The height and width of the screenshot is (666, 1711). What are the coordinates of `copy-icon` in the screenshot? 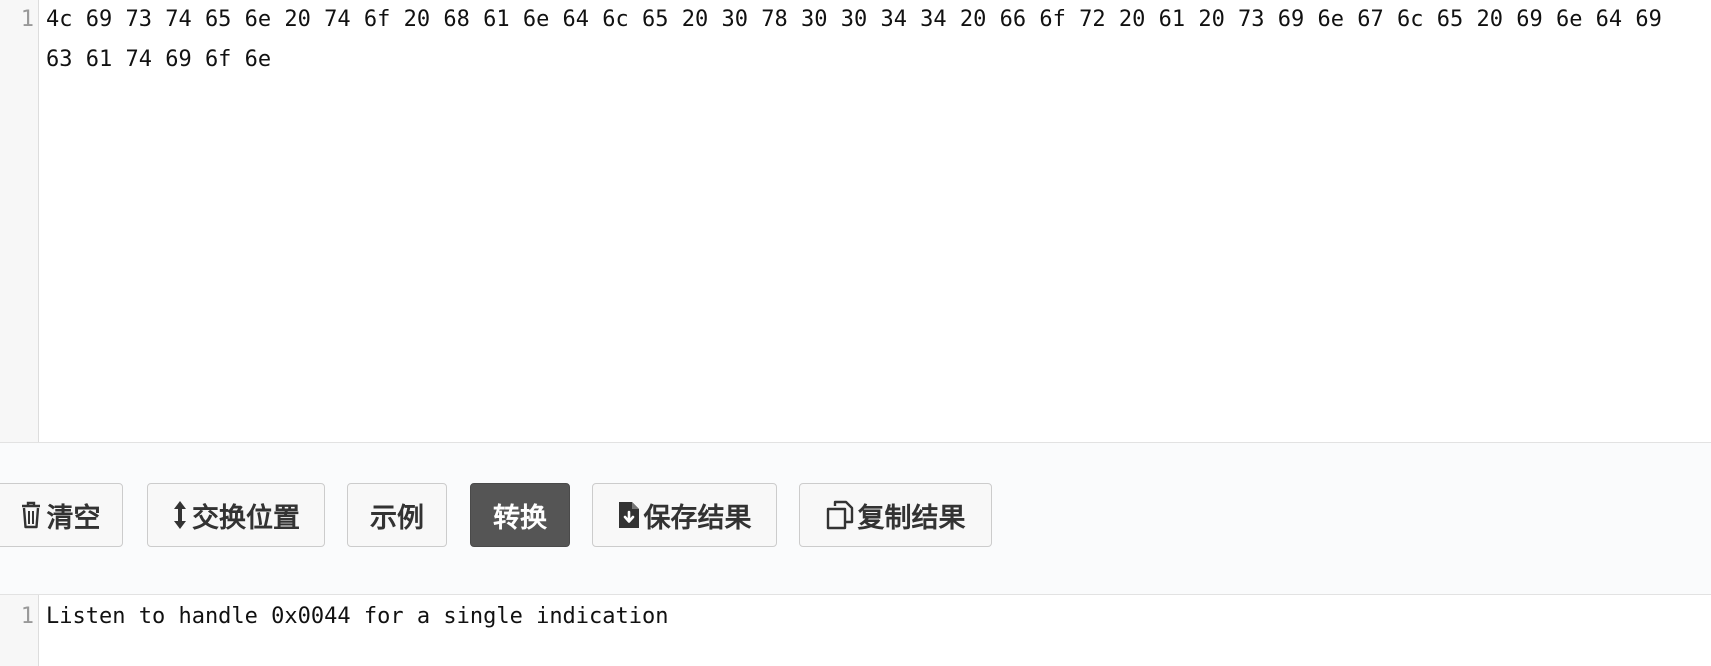 It's located at (840, 515).